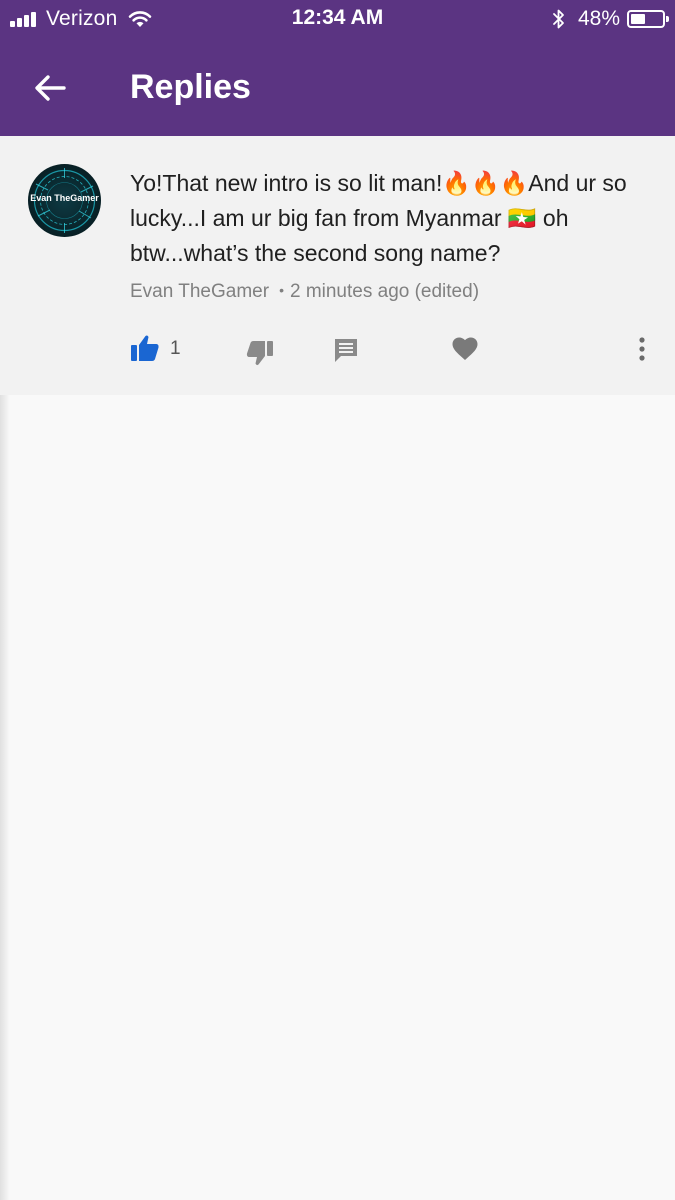 This screenshot has height=1200, width=675. What do you see at coordinates (648, 19) in the screenshot?
I see `battery-icon` at bounding box center [648, 19].